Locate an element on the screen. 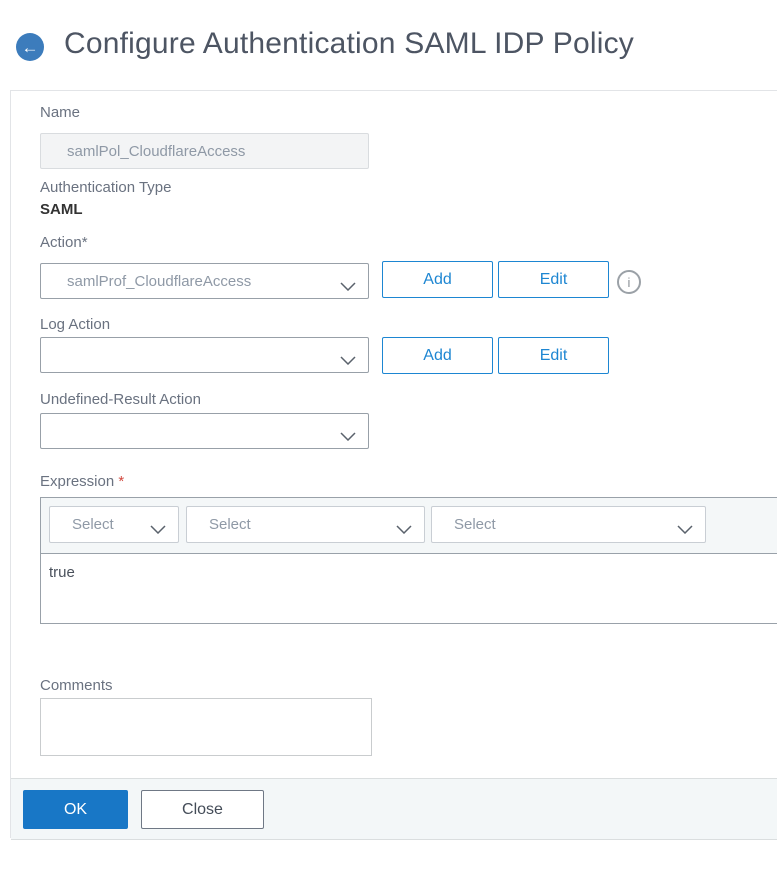 This screenshot has width=777, height=877. action-add-label: Add is located at coordinates (437, 279).